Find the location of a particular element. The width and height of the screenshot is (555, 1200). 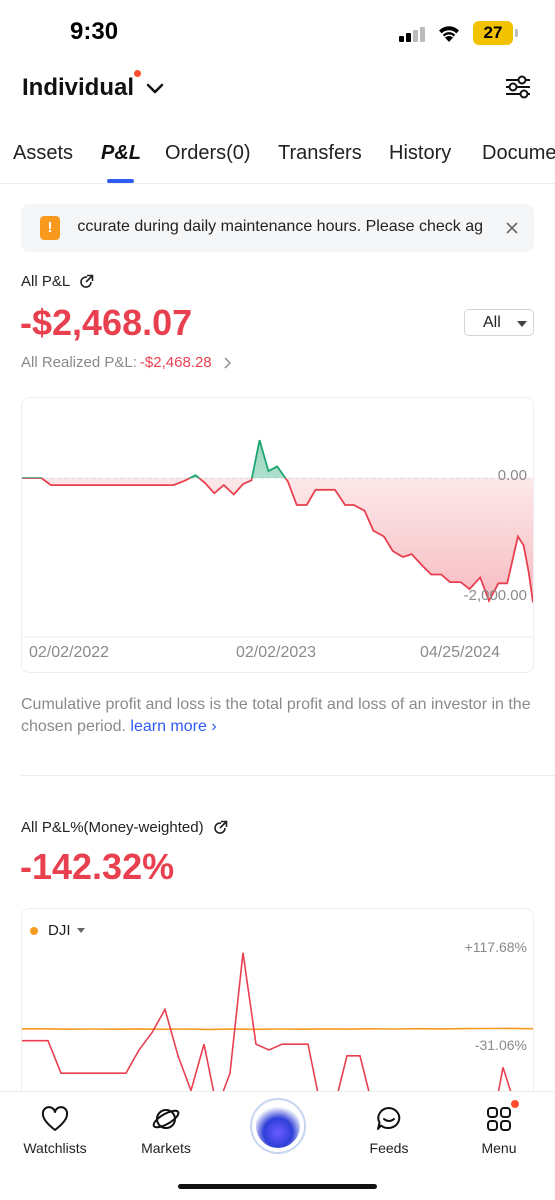

wifi-icon is located at coordinates (449, 34).